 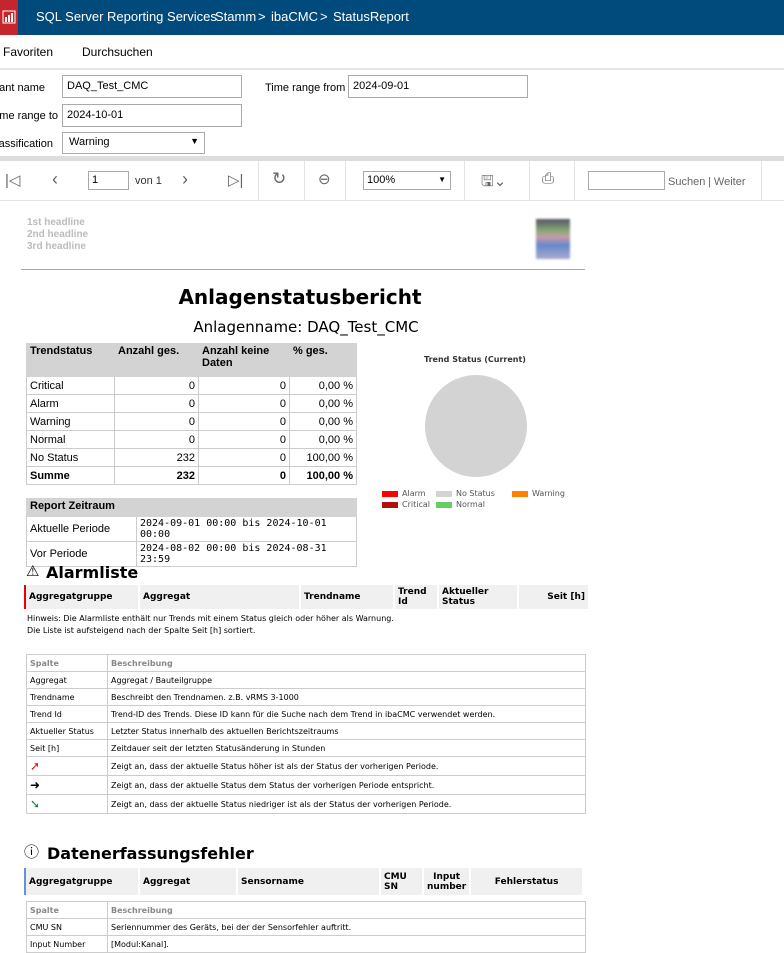 I want to click on next-page-icon: ›, so click(x=185, y=179).